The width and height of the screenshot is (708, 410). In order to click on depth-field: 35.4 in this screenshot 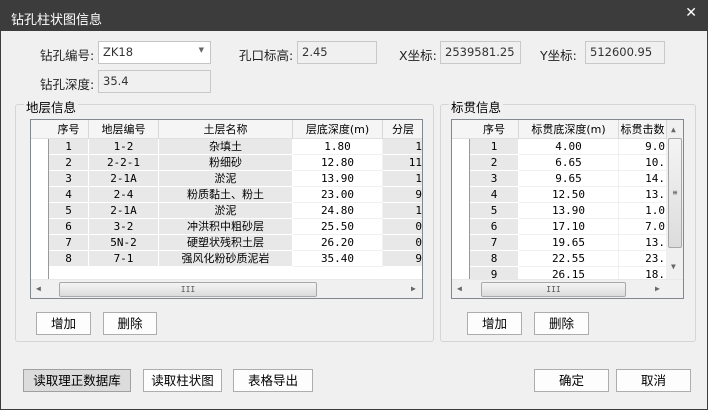, I will do `click(154, 81)`.